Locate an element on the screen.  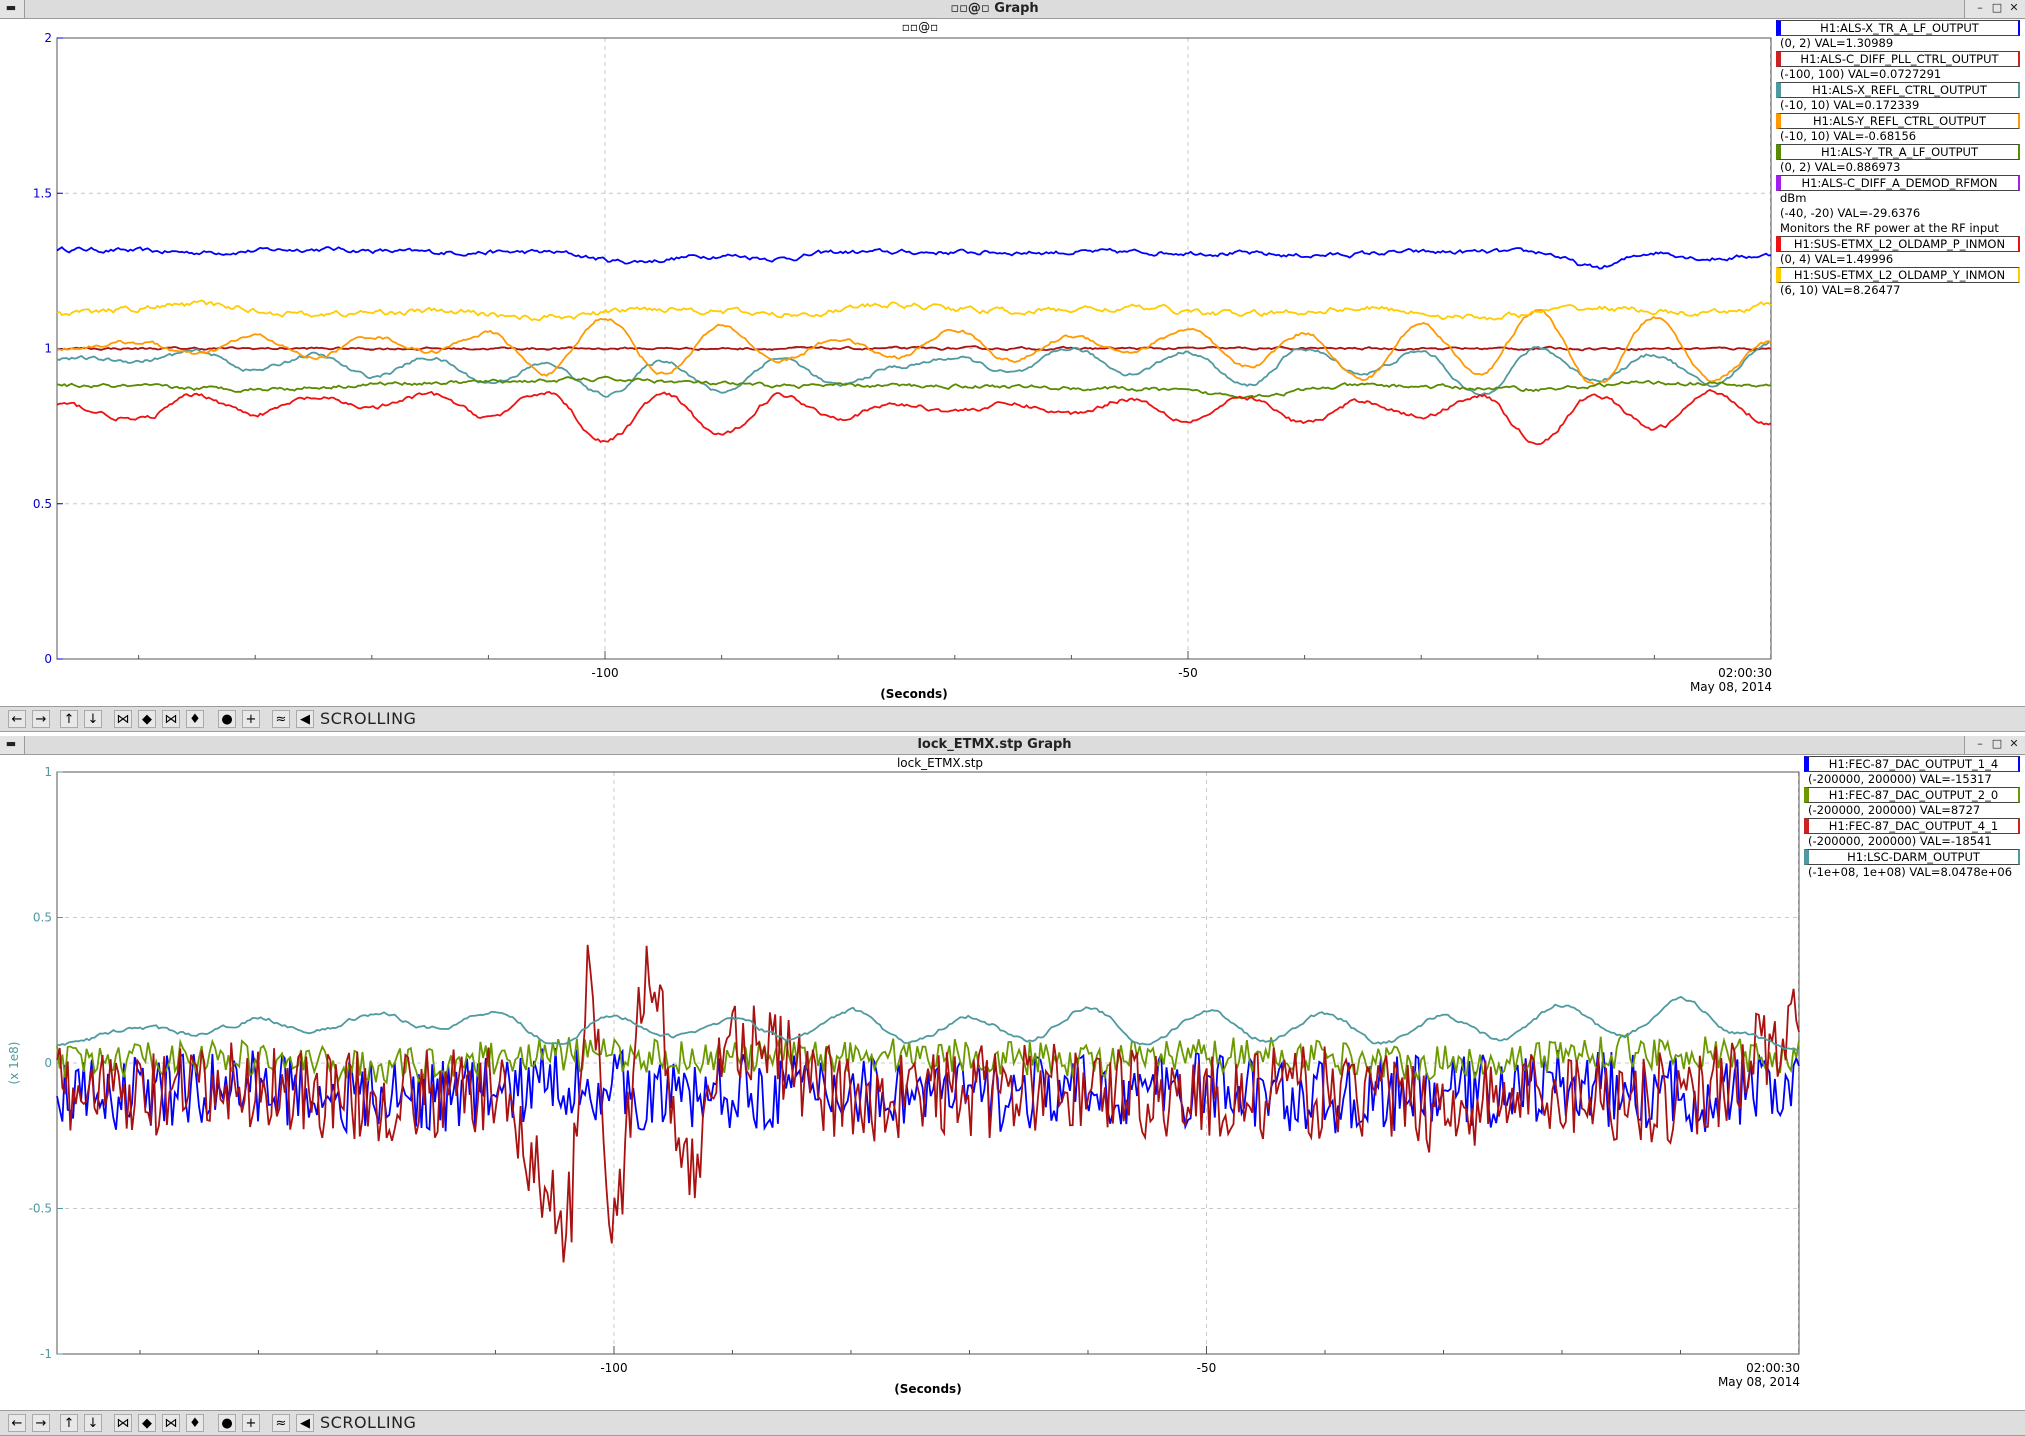
window-titlebar: ▬ lock_ETMX.stp Graph – □ ✕ is located at coordinates (1012, 745).